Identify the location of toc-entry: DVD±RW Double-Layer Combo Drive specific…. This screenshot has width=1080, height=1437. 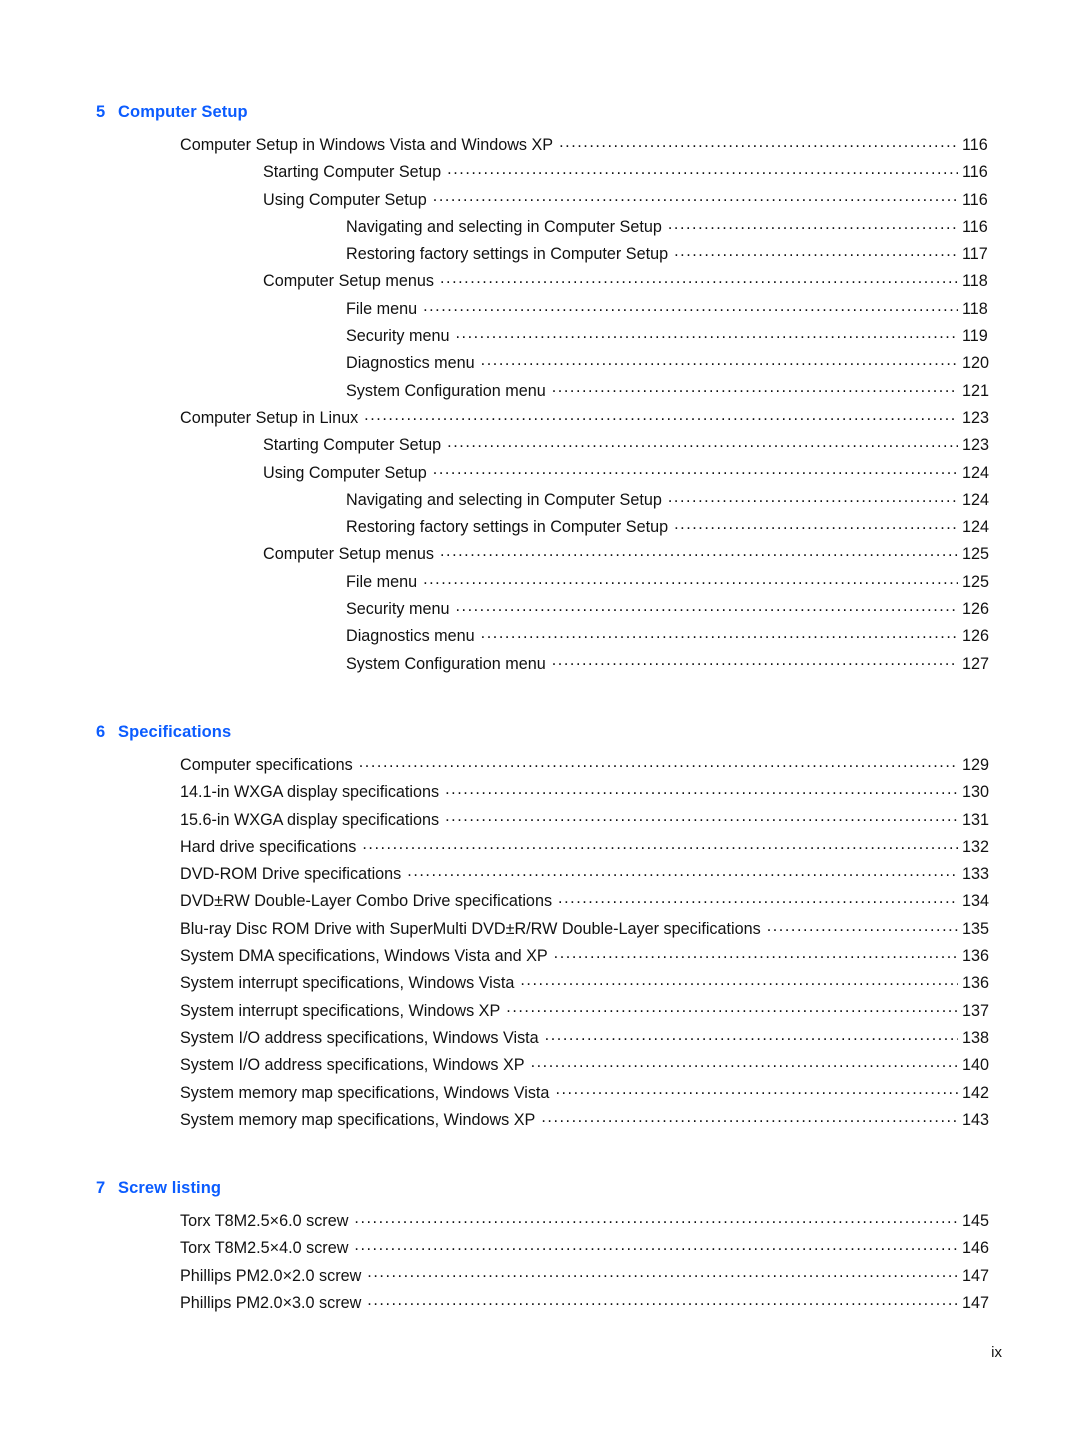
(549, 901).